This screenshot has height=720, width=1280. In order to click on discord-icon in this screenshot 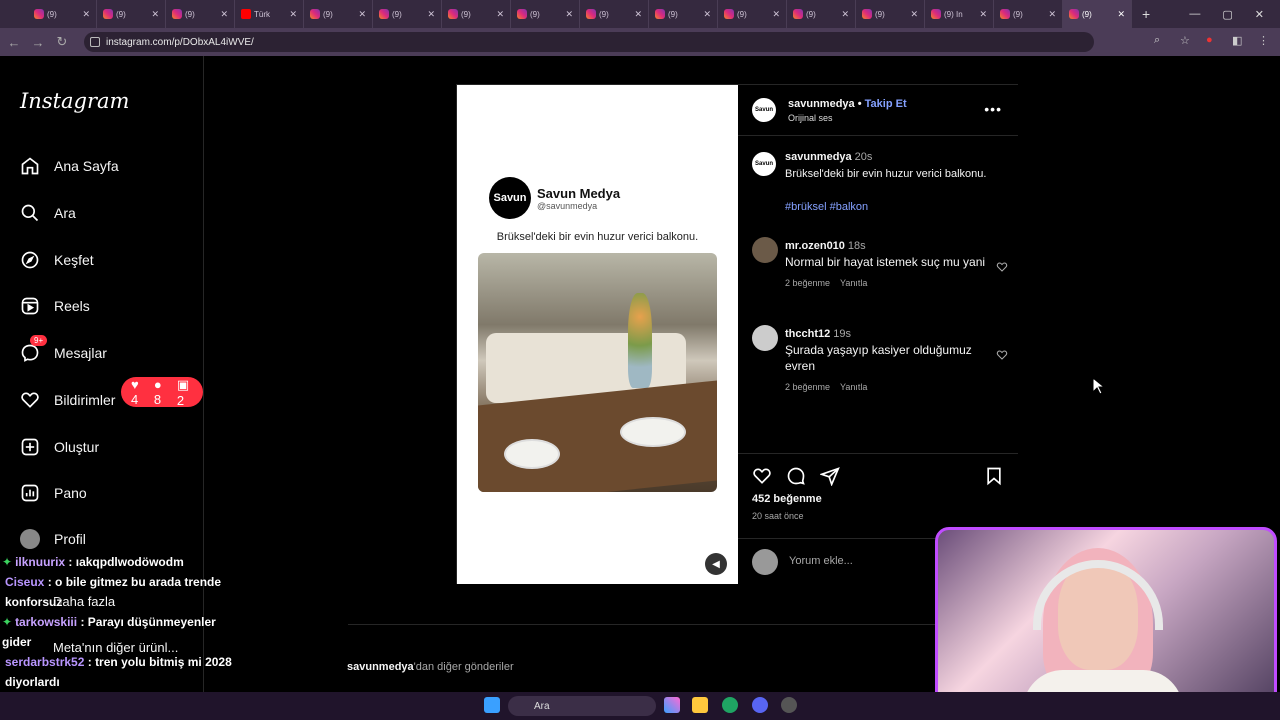, I will do `click(760, 705)`.